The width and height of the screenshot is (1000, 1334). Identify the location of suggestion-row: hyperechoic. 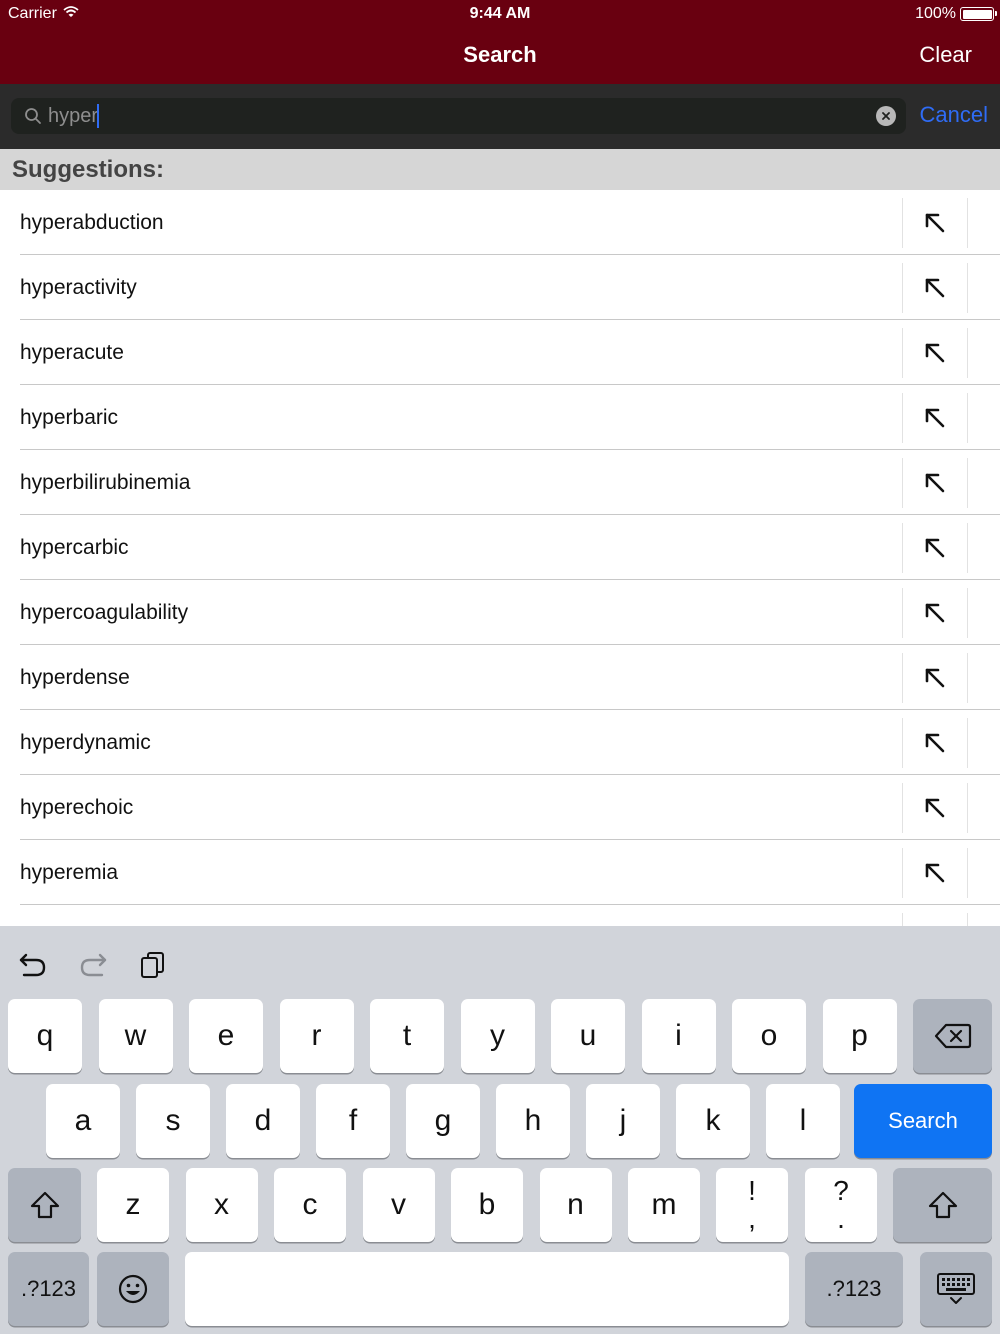
(500, 807).